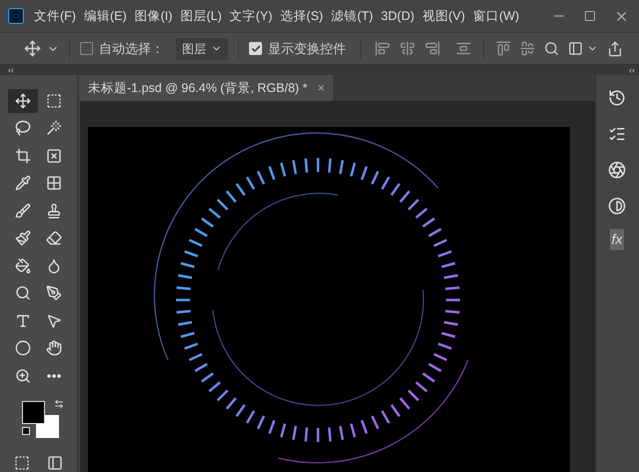 The width and height of the screenshot is (639, 472). Describe the element at coordinates (53, 376) in the screenshot. I see `more-icon` at that location.